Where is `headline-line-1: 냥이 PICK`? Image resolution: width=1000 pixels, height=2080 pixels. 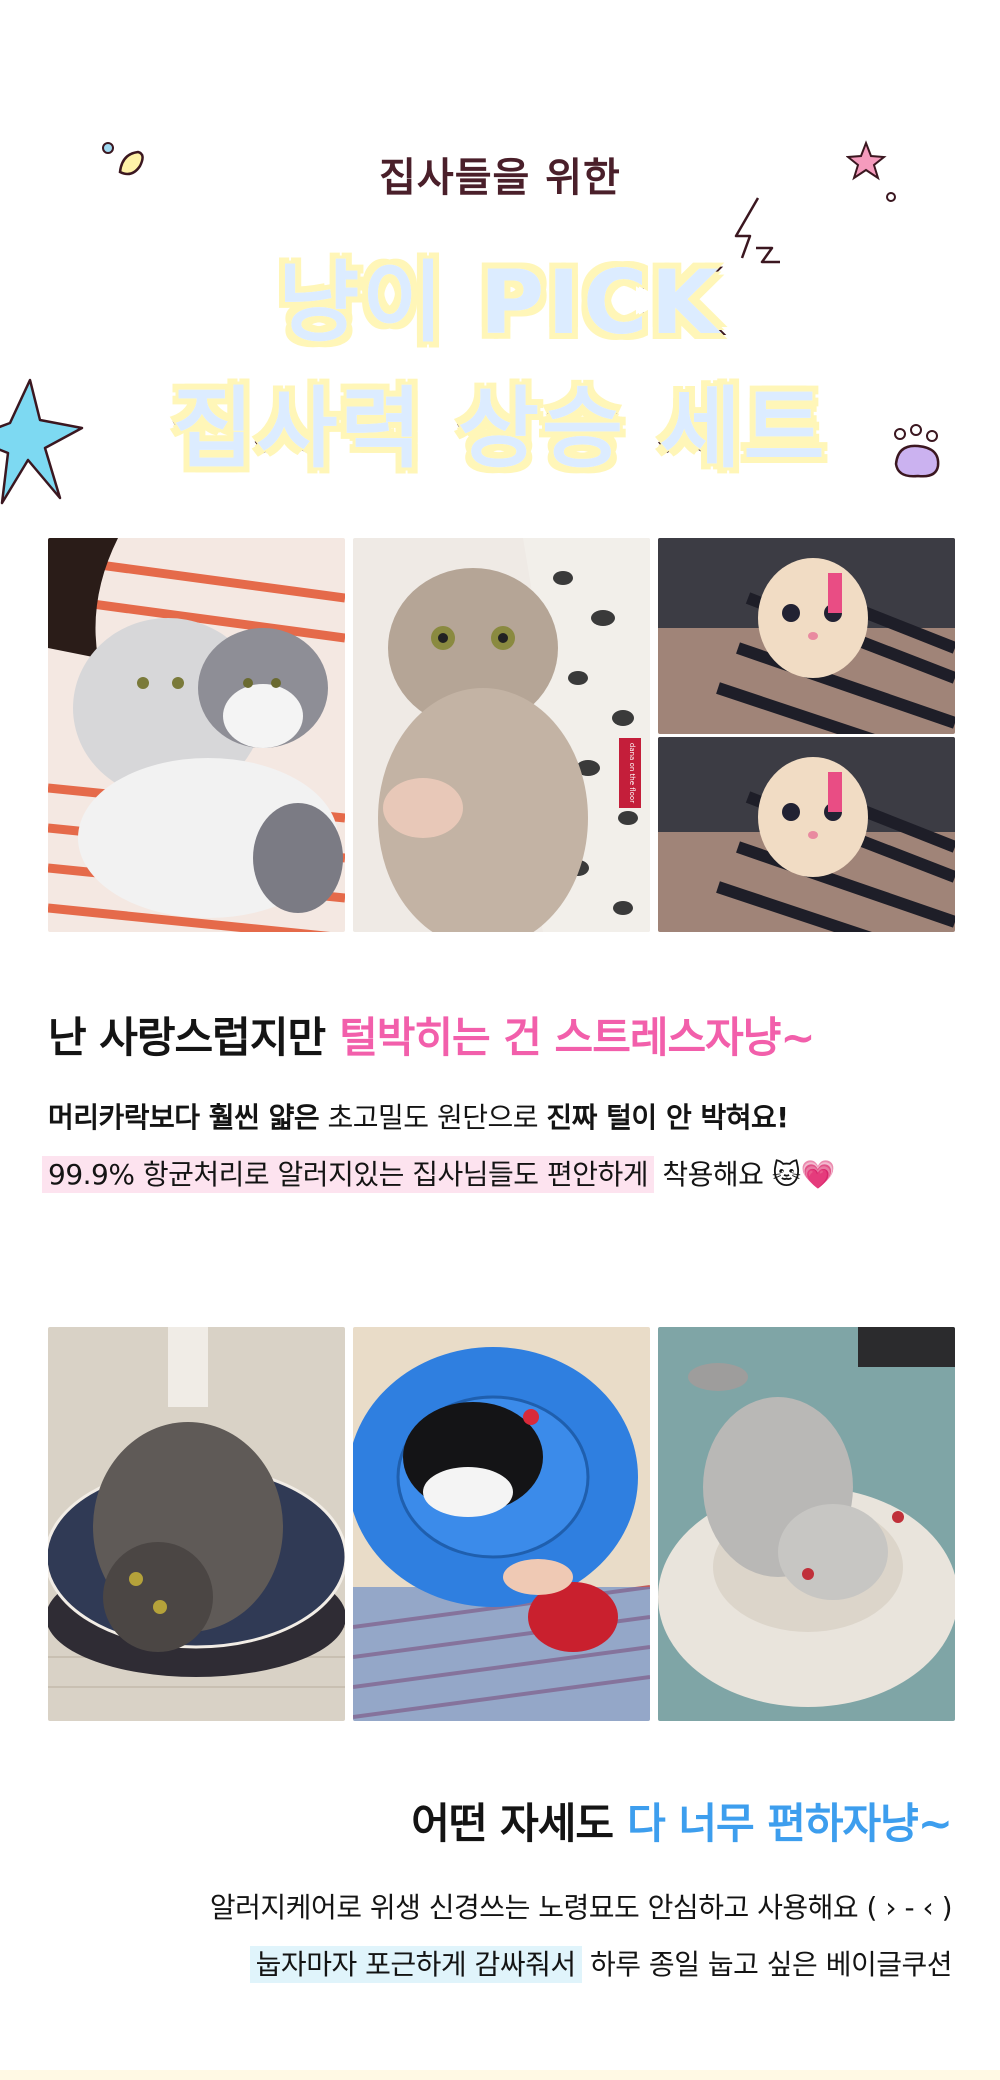
headline-line-1: 냥이 PICK is located at coordinates (499, 302).